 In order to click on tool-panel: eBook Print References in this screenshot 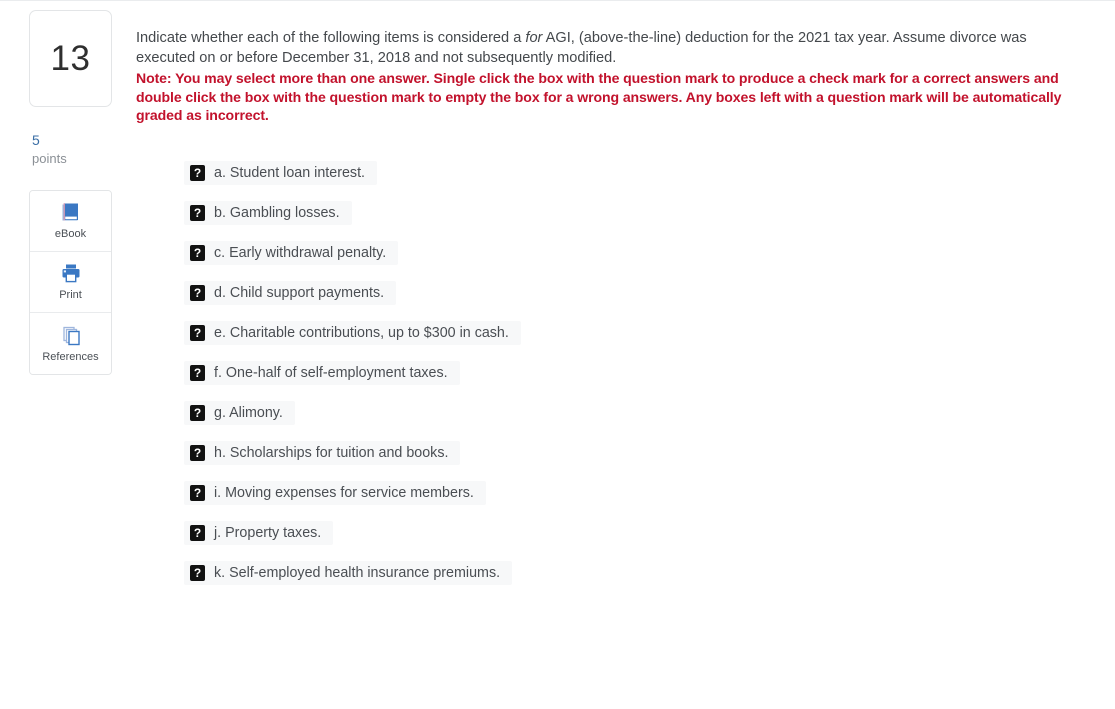, I will do `click(70, 283)`.